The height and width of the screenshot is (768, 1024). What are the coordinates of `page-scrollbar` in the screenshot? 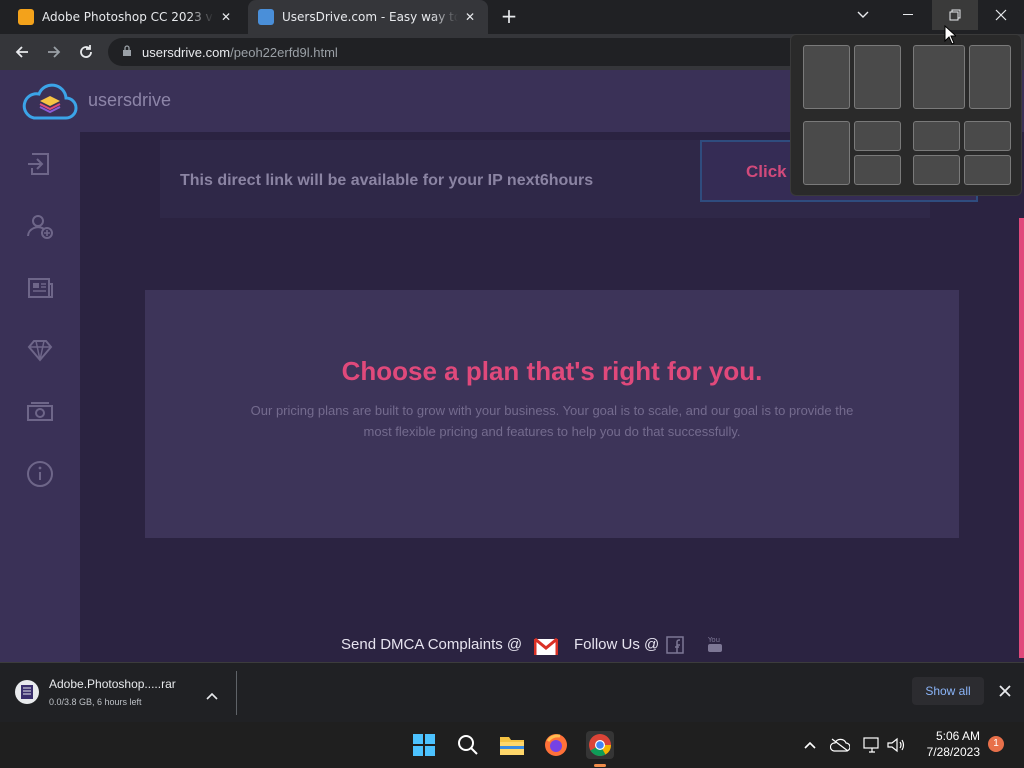 It's located at (1021, 438).